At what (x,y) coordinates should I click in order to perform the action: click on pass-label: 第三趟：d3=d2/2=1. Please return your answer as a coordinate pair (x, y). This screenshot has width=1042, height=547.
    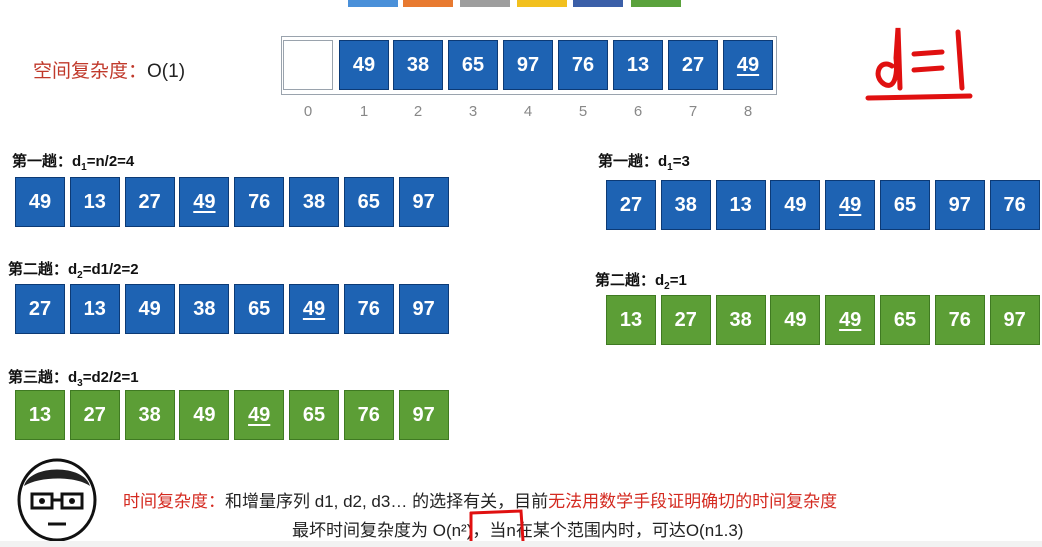
    Looking at the image, I should click on (73, 377).